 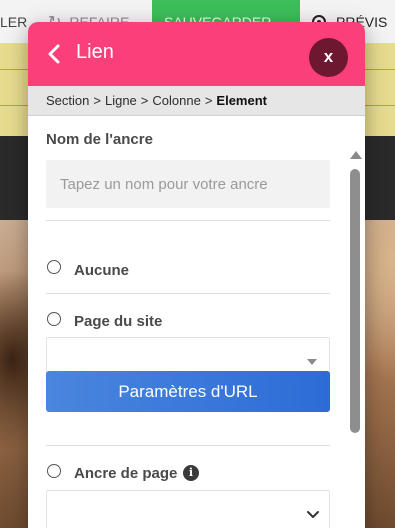 I want to click on breadcrumb-current: Element, so click(x=241, y=100).